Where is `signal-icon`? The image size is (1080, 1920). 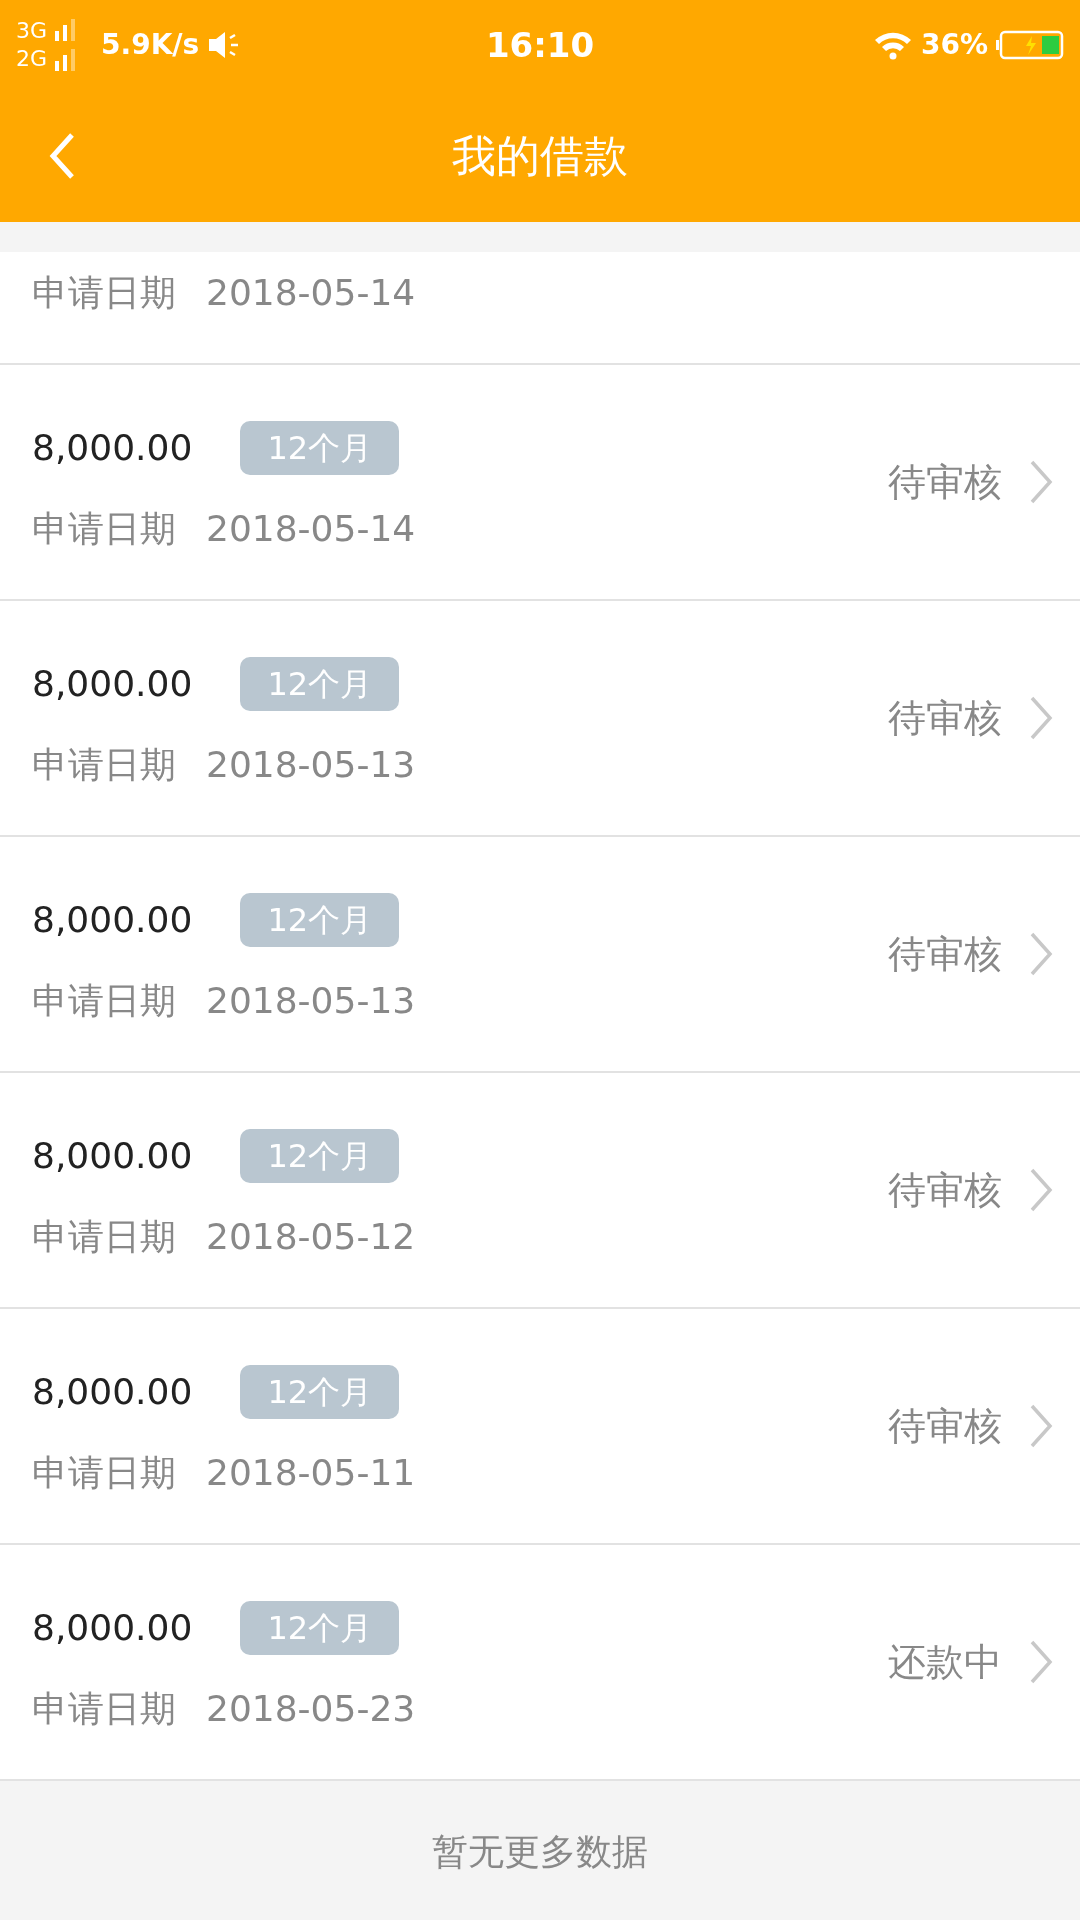
signal-icon is located at coordinates (66, 45).